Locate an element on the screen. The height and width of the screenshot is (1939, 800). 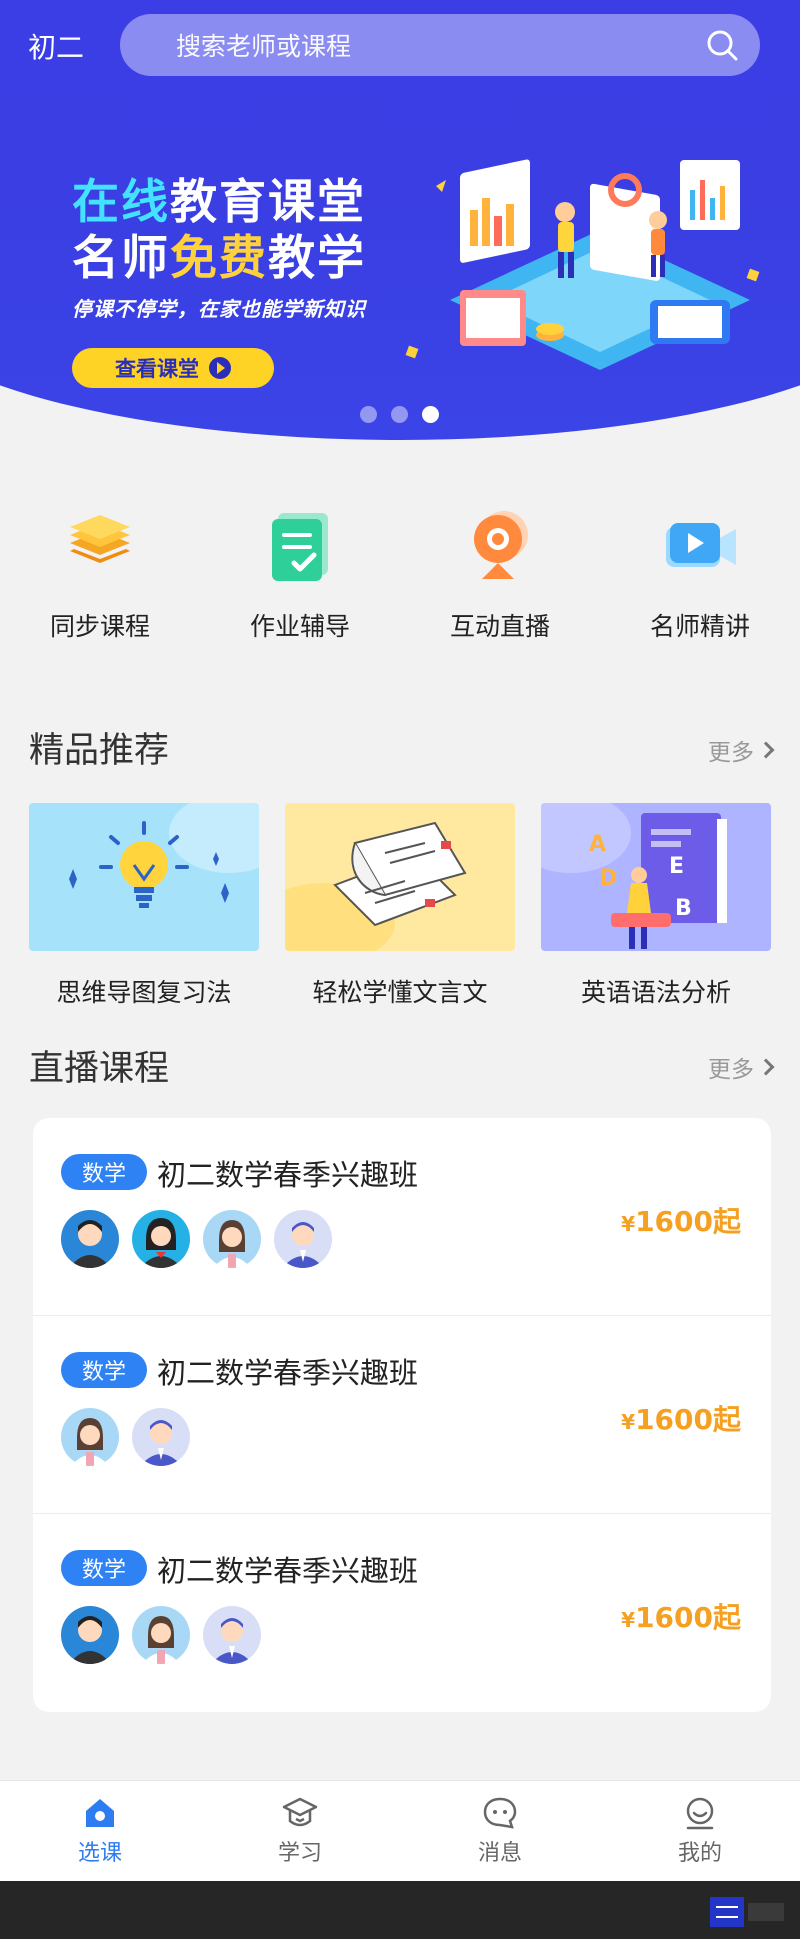
banner-slide: 在线教育课堂 名师免费教学 停课不停学，在家也能学新知识 查看课堂 is located at coordinates (219, 281).